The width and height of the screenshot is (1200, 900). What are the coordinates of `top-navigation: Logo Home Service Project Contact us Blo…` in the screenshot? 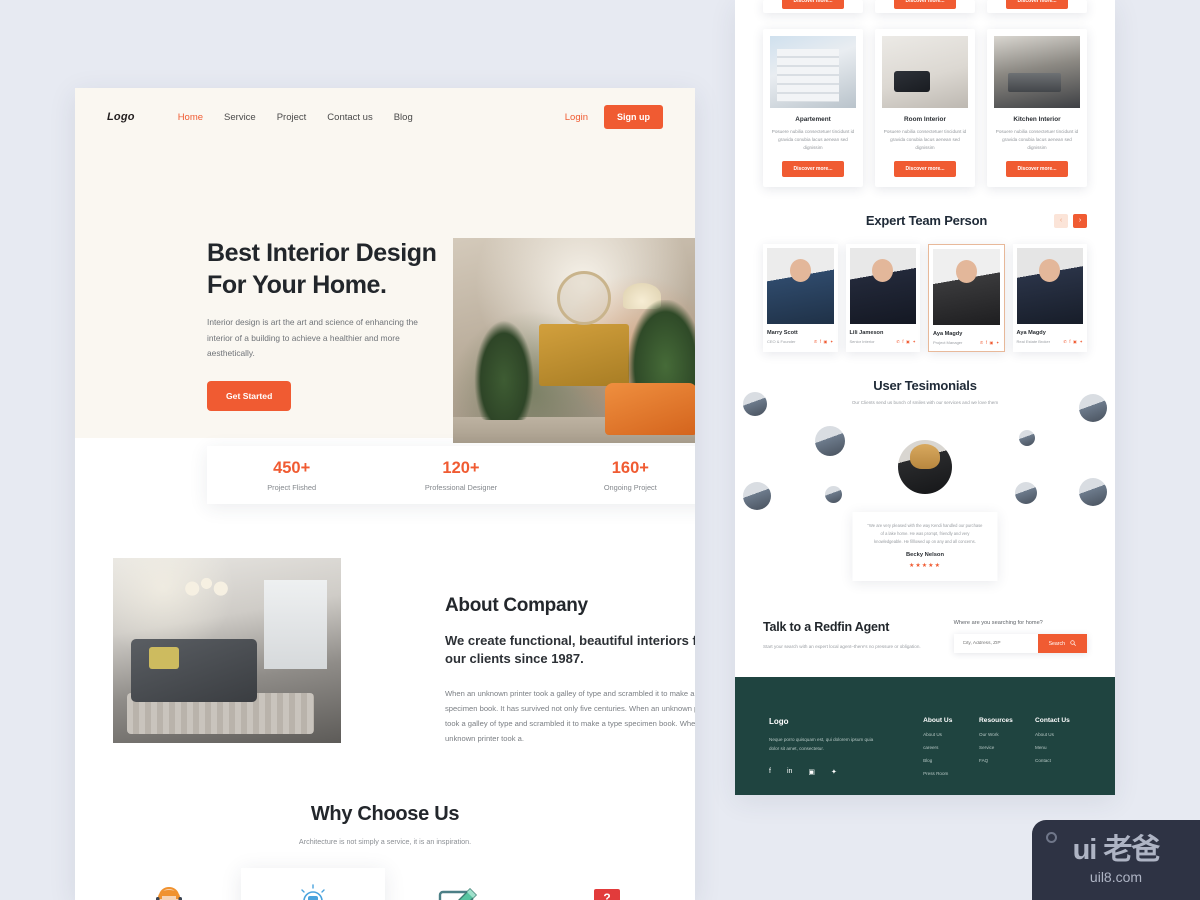 It's located at (385, 117).